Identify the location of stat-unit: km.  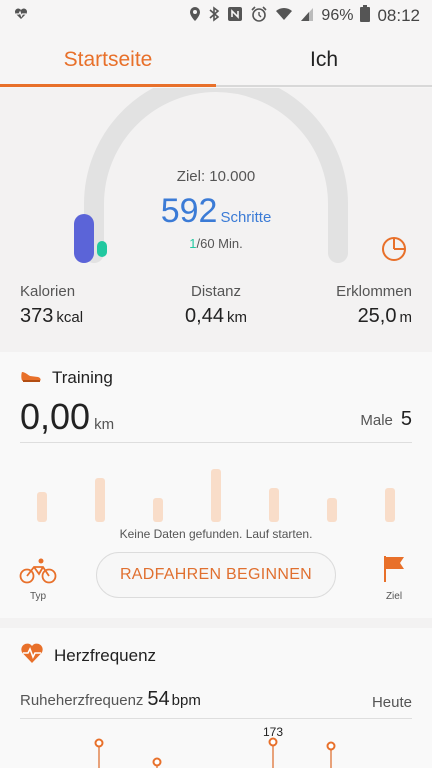
(236, 317).